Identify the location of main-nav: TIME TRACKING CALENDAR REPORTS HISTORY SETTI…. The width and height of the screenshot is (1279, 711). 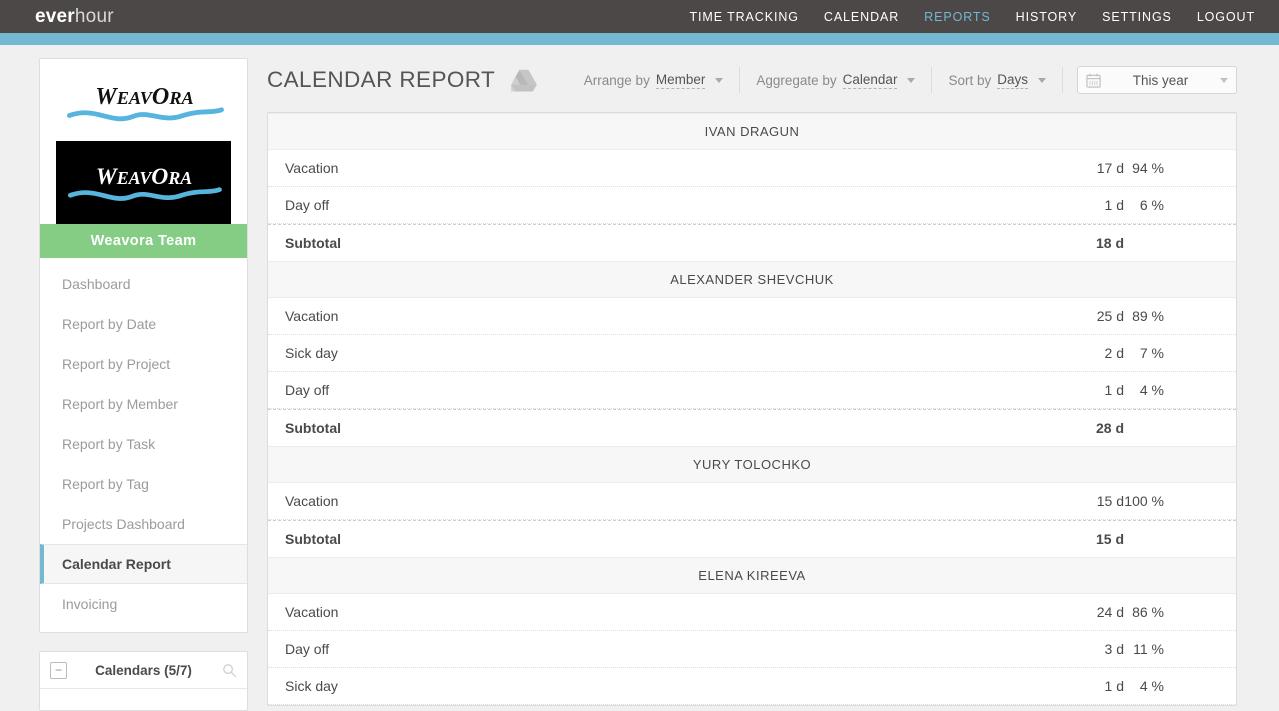
(972, 17).